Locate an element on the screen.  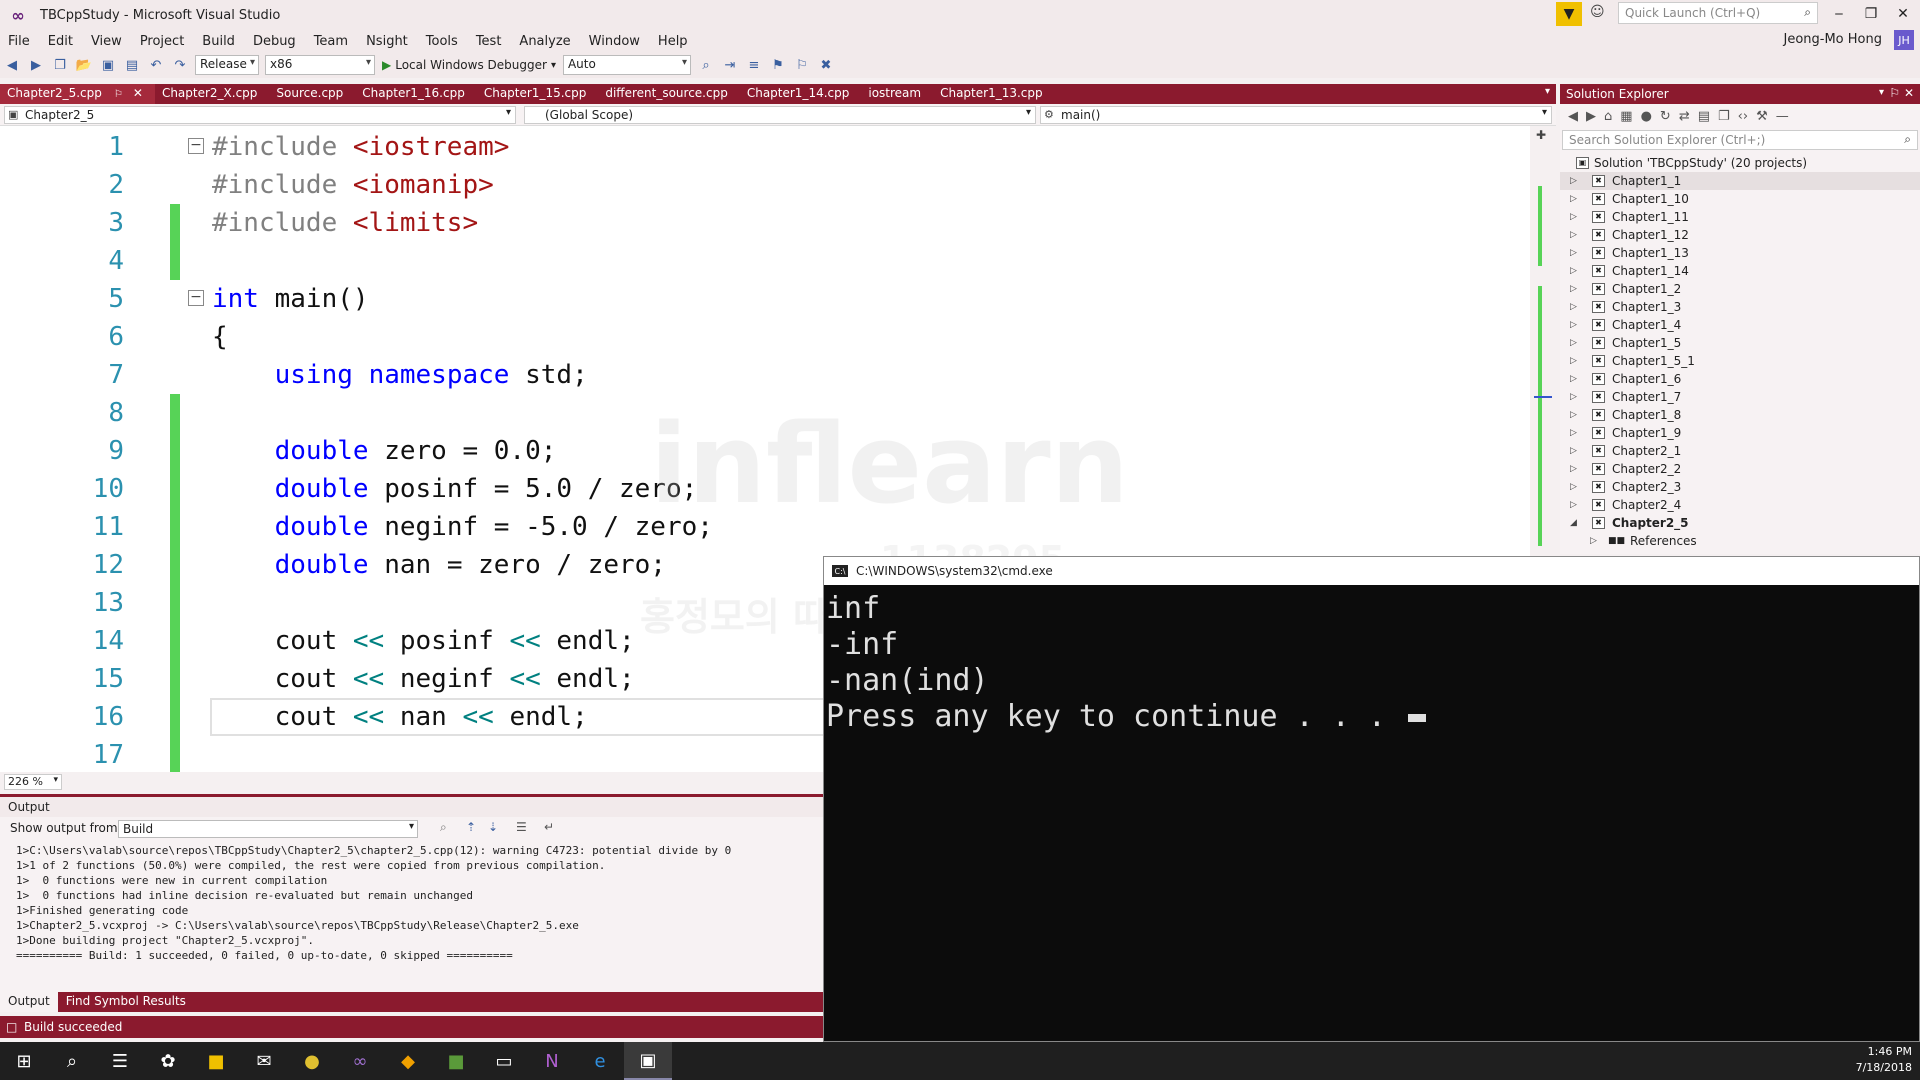
preview-icon: — is located at coordinates (1782, 116).